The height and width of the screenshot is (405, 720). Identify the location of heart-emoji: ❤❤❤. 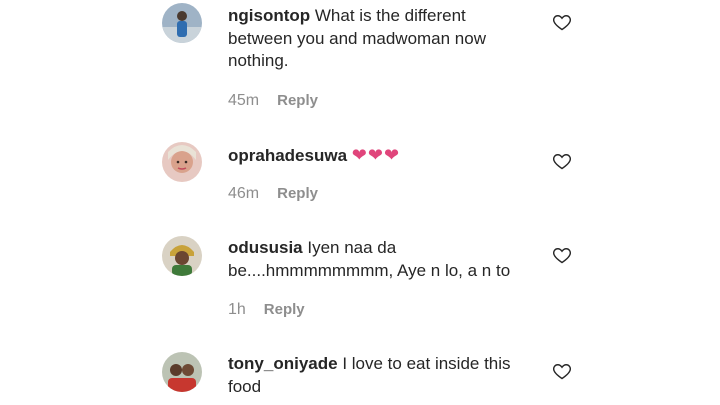
(376, 155).